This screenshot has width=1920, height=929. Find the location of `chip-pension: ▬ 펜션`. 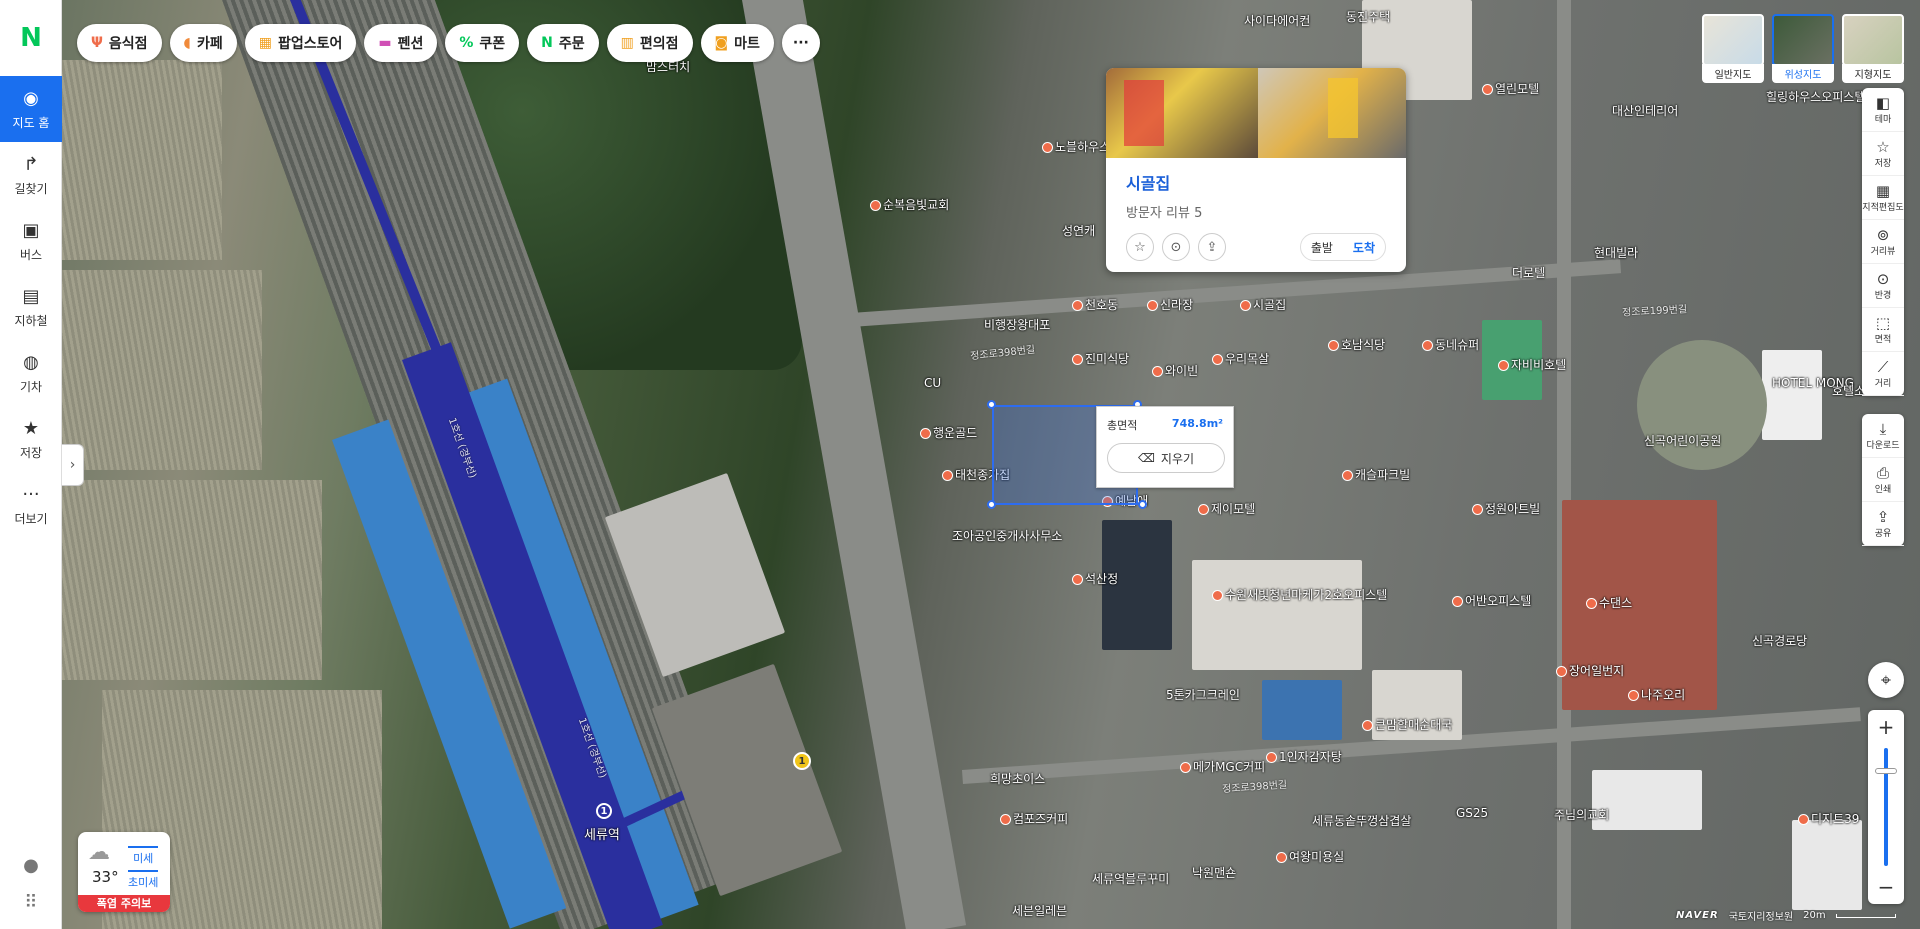

chip-pension: ▬ 펜션 is located at coordinates (401, 43).